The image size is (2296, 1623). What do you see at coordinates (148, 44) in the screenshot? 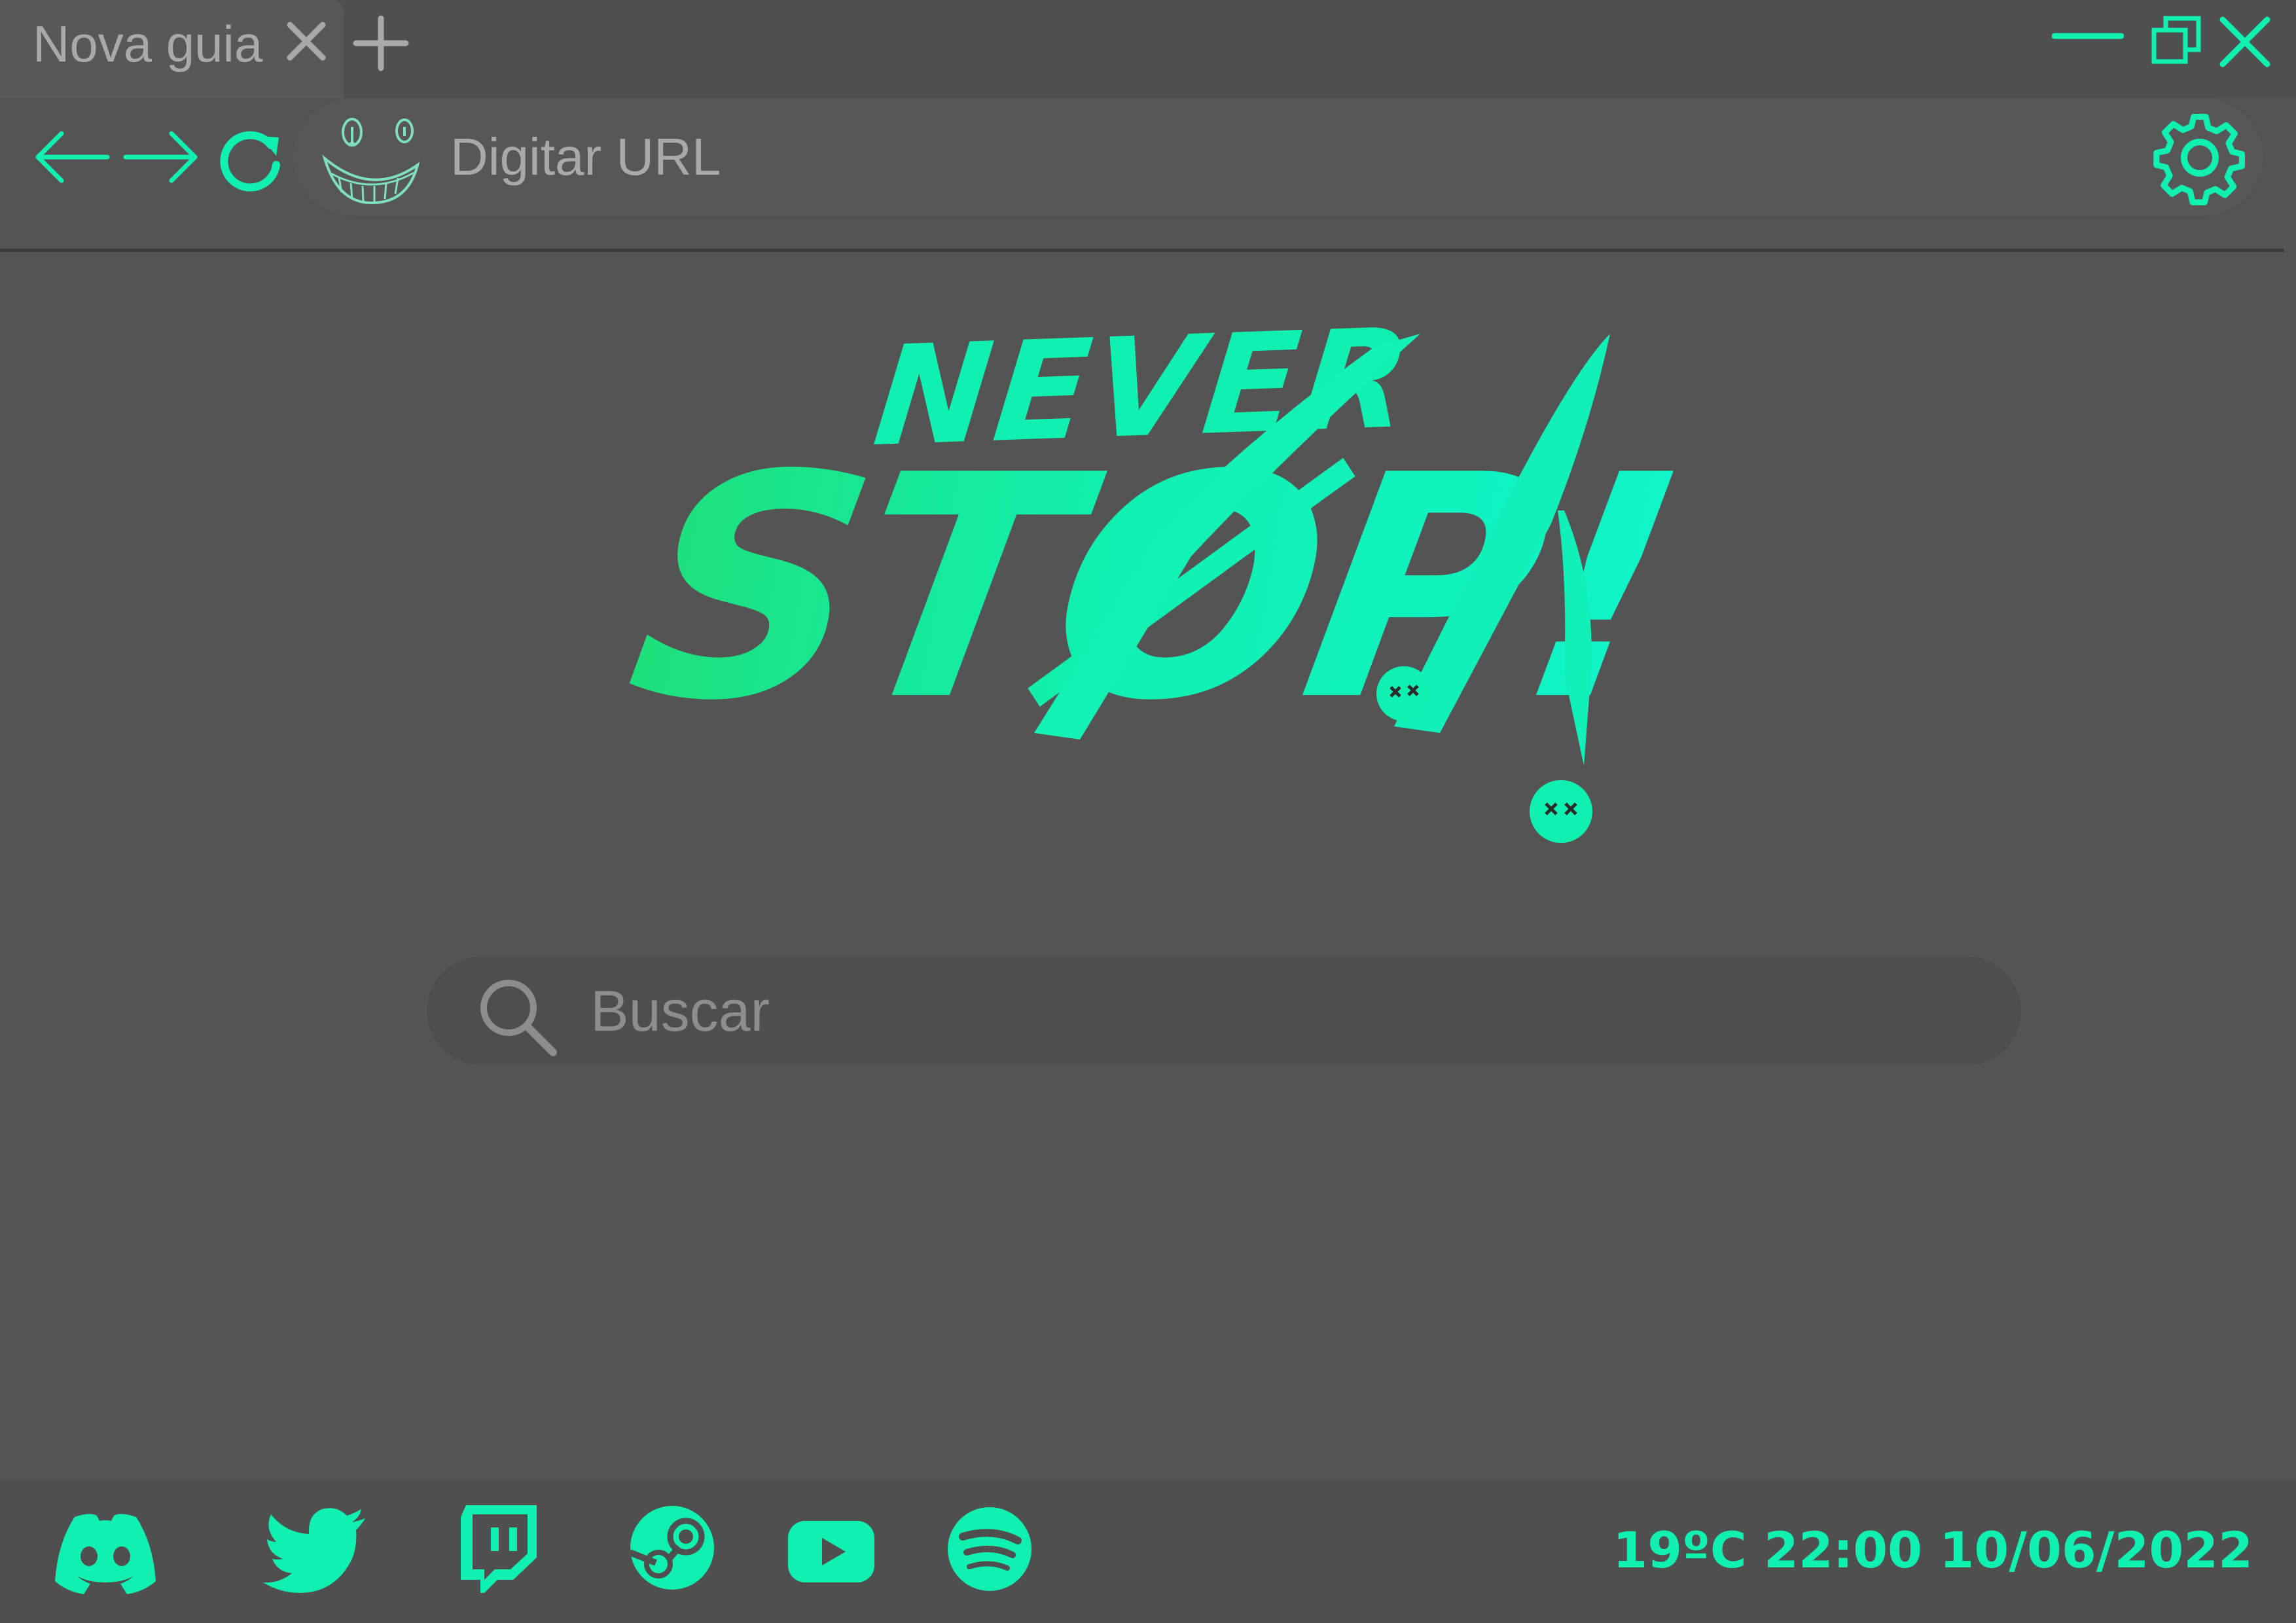
I see `tab-title: Nova guia` at bounding box center [148, 44].